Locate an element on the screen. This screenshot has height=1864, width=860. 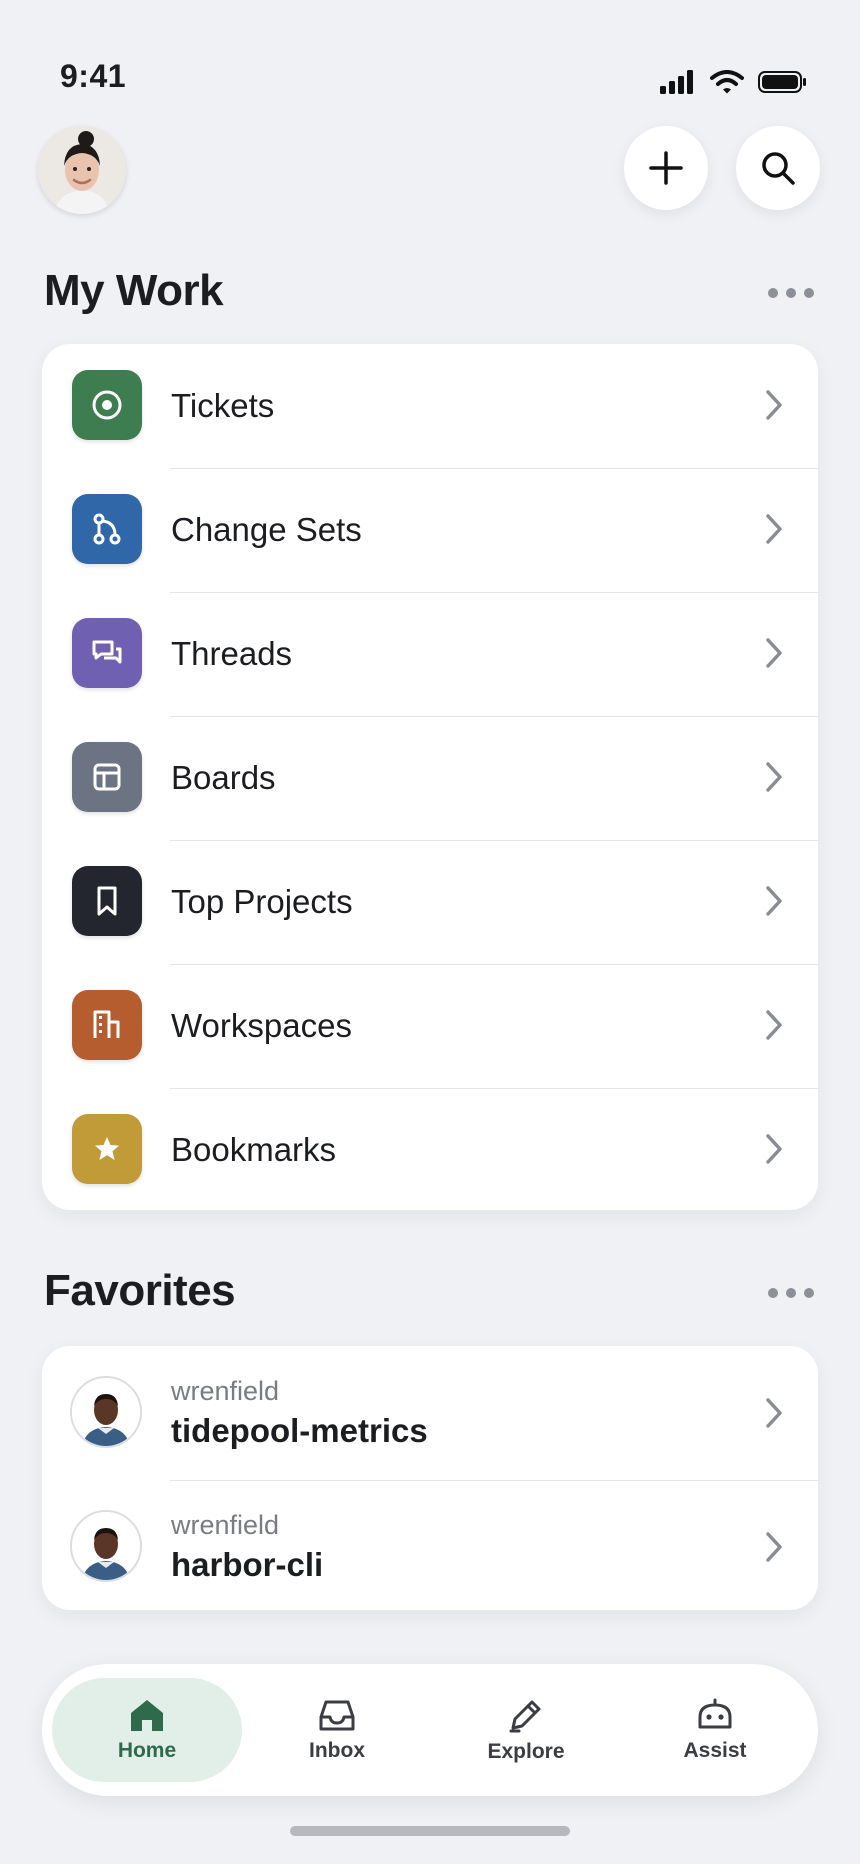
favorite-item-harbor-cli: wrenfield harbor-cli is located at coordinates (430, 1545).